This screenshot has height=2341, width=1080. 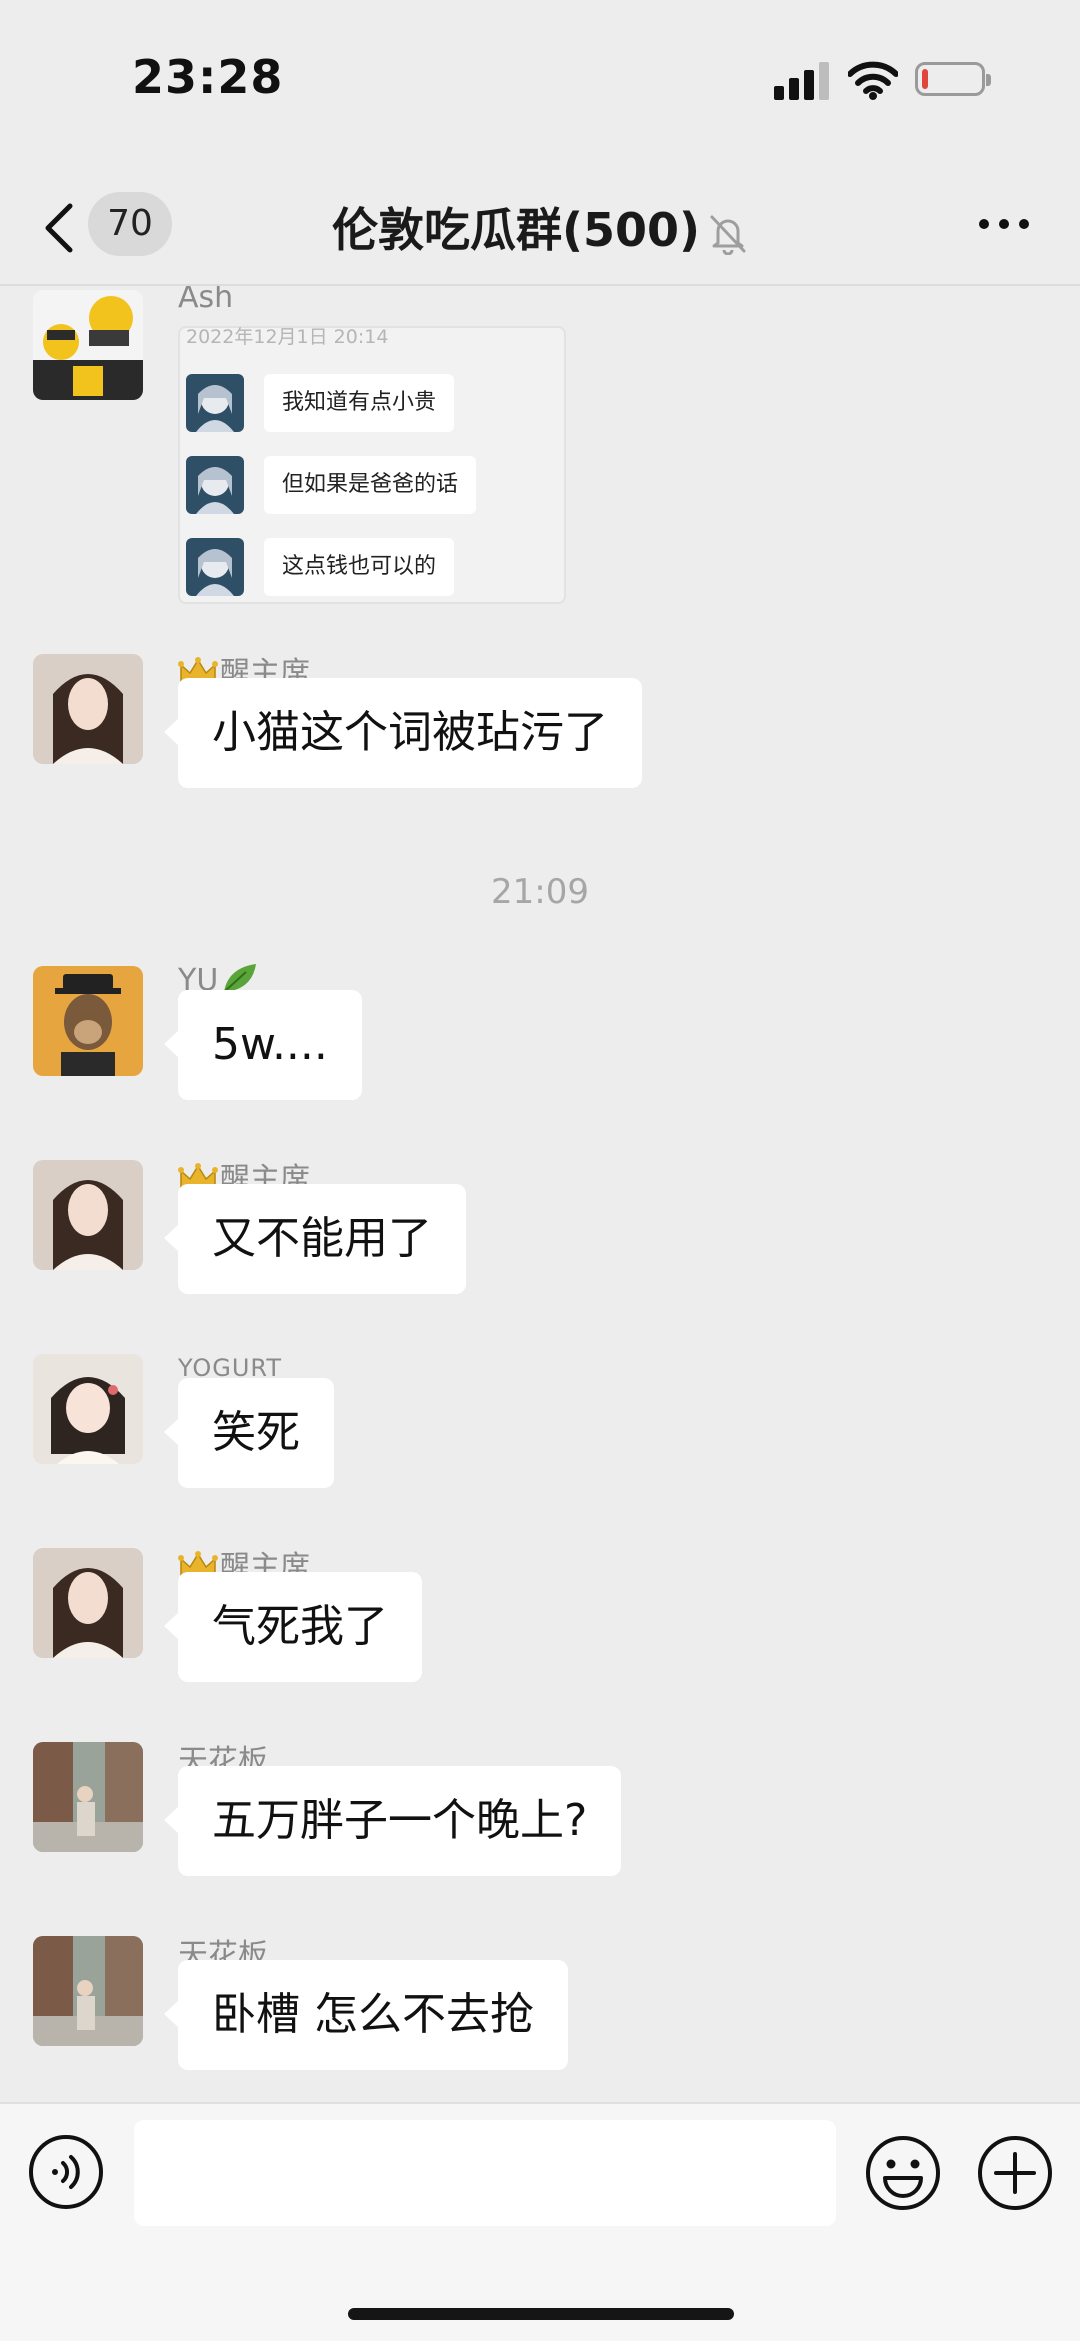 What do you see at coordinates (1015, 2173) in the screenshot?
I see `plus-icon` at bounding box center [1015, 2173].